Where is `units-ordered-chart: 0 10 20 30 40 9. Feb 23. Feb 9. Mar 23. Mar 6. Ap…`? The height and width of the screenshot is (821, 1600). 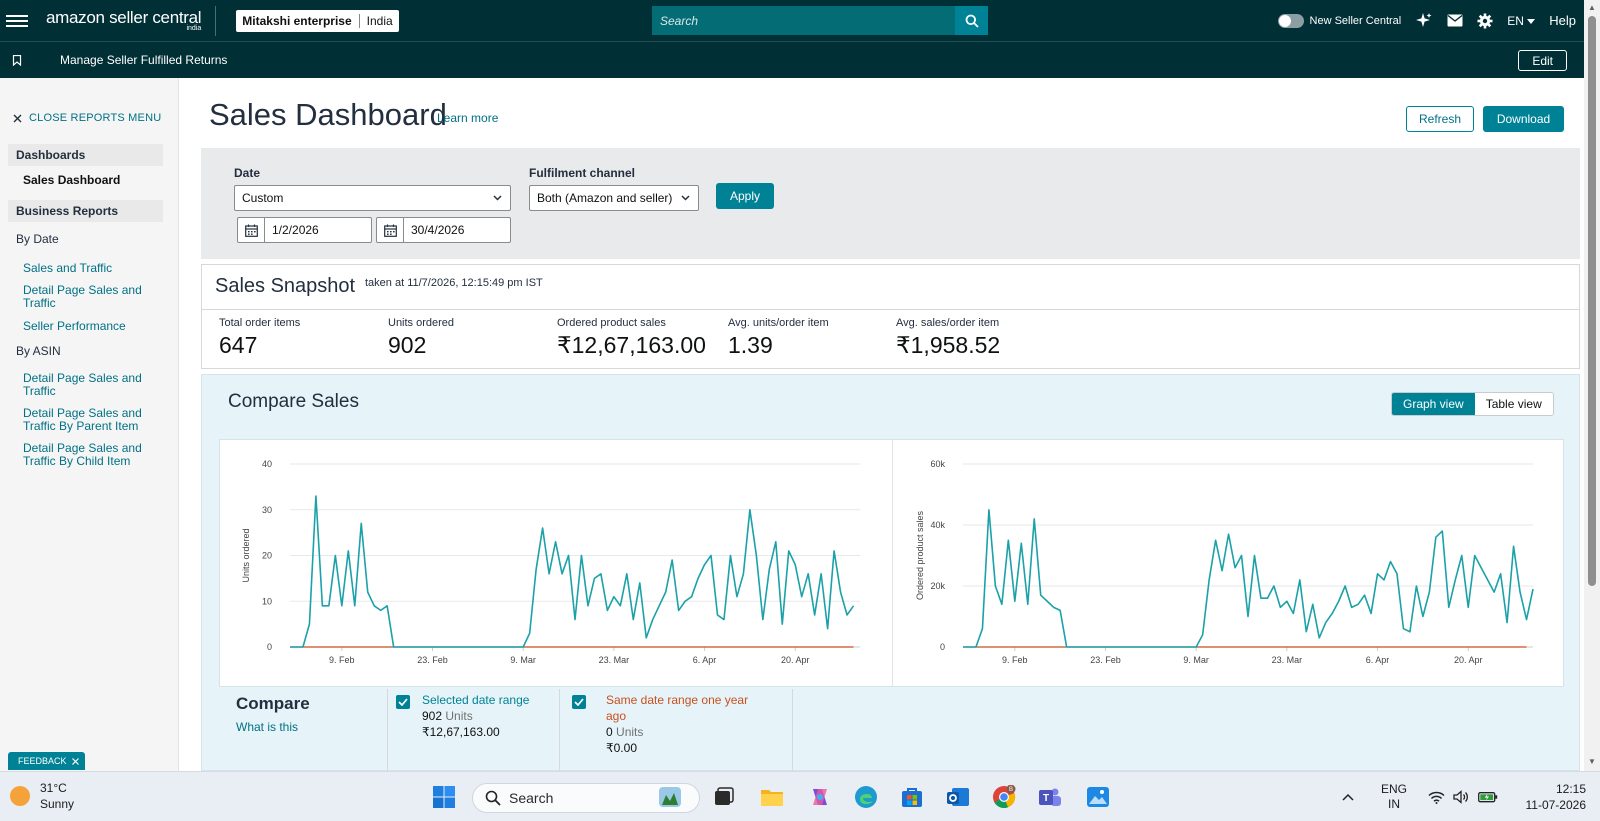
units-ordered-chart: 0 10 20 30 40 9. Feb 23. Feb 9. Mar 23. Mar 6. Ap… is located at coordinates (550, 562).